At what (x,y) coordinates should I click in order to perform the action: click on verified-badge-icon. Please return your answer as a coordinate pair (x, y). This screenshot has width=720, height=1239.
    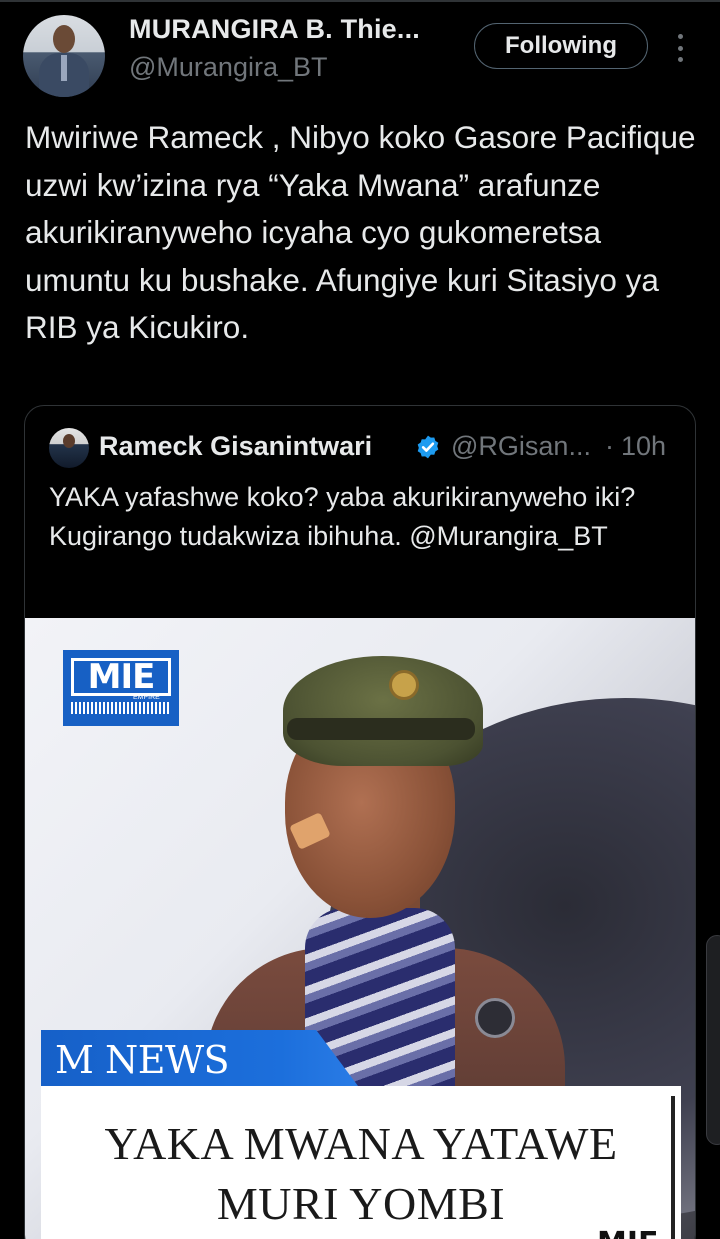
    Looking at the image, I should click on (428, 447).